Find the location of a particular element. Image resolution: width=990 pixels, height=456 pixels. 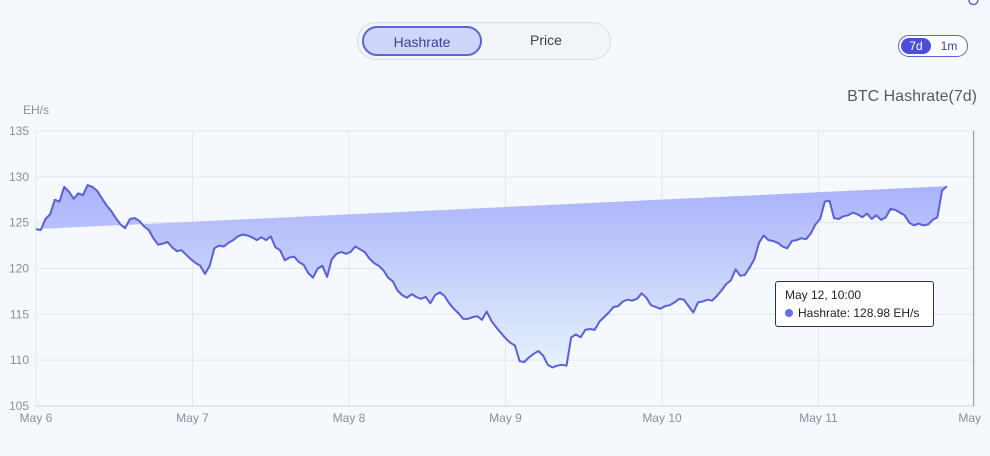

x-tick-label: May 6 is located at coordinates (36, 418).